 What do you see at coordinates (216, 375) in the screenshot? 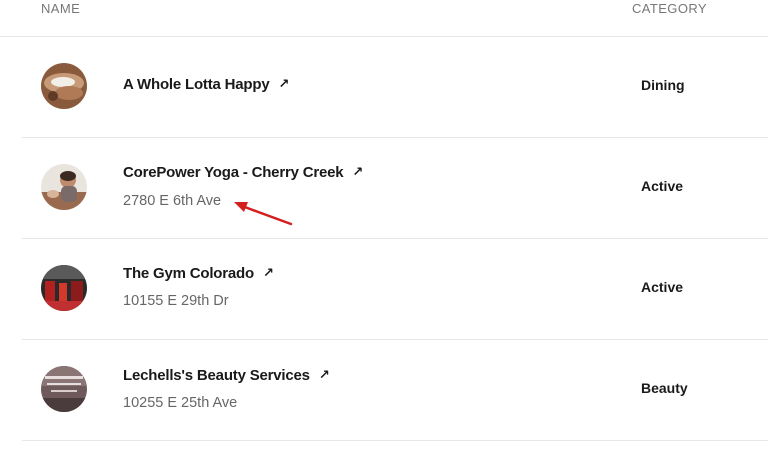
I see `place-title: Lechells's Beauty Services` at bounding box center [216, 375].